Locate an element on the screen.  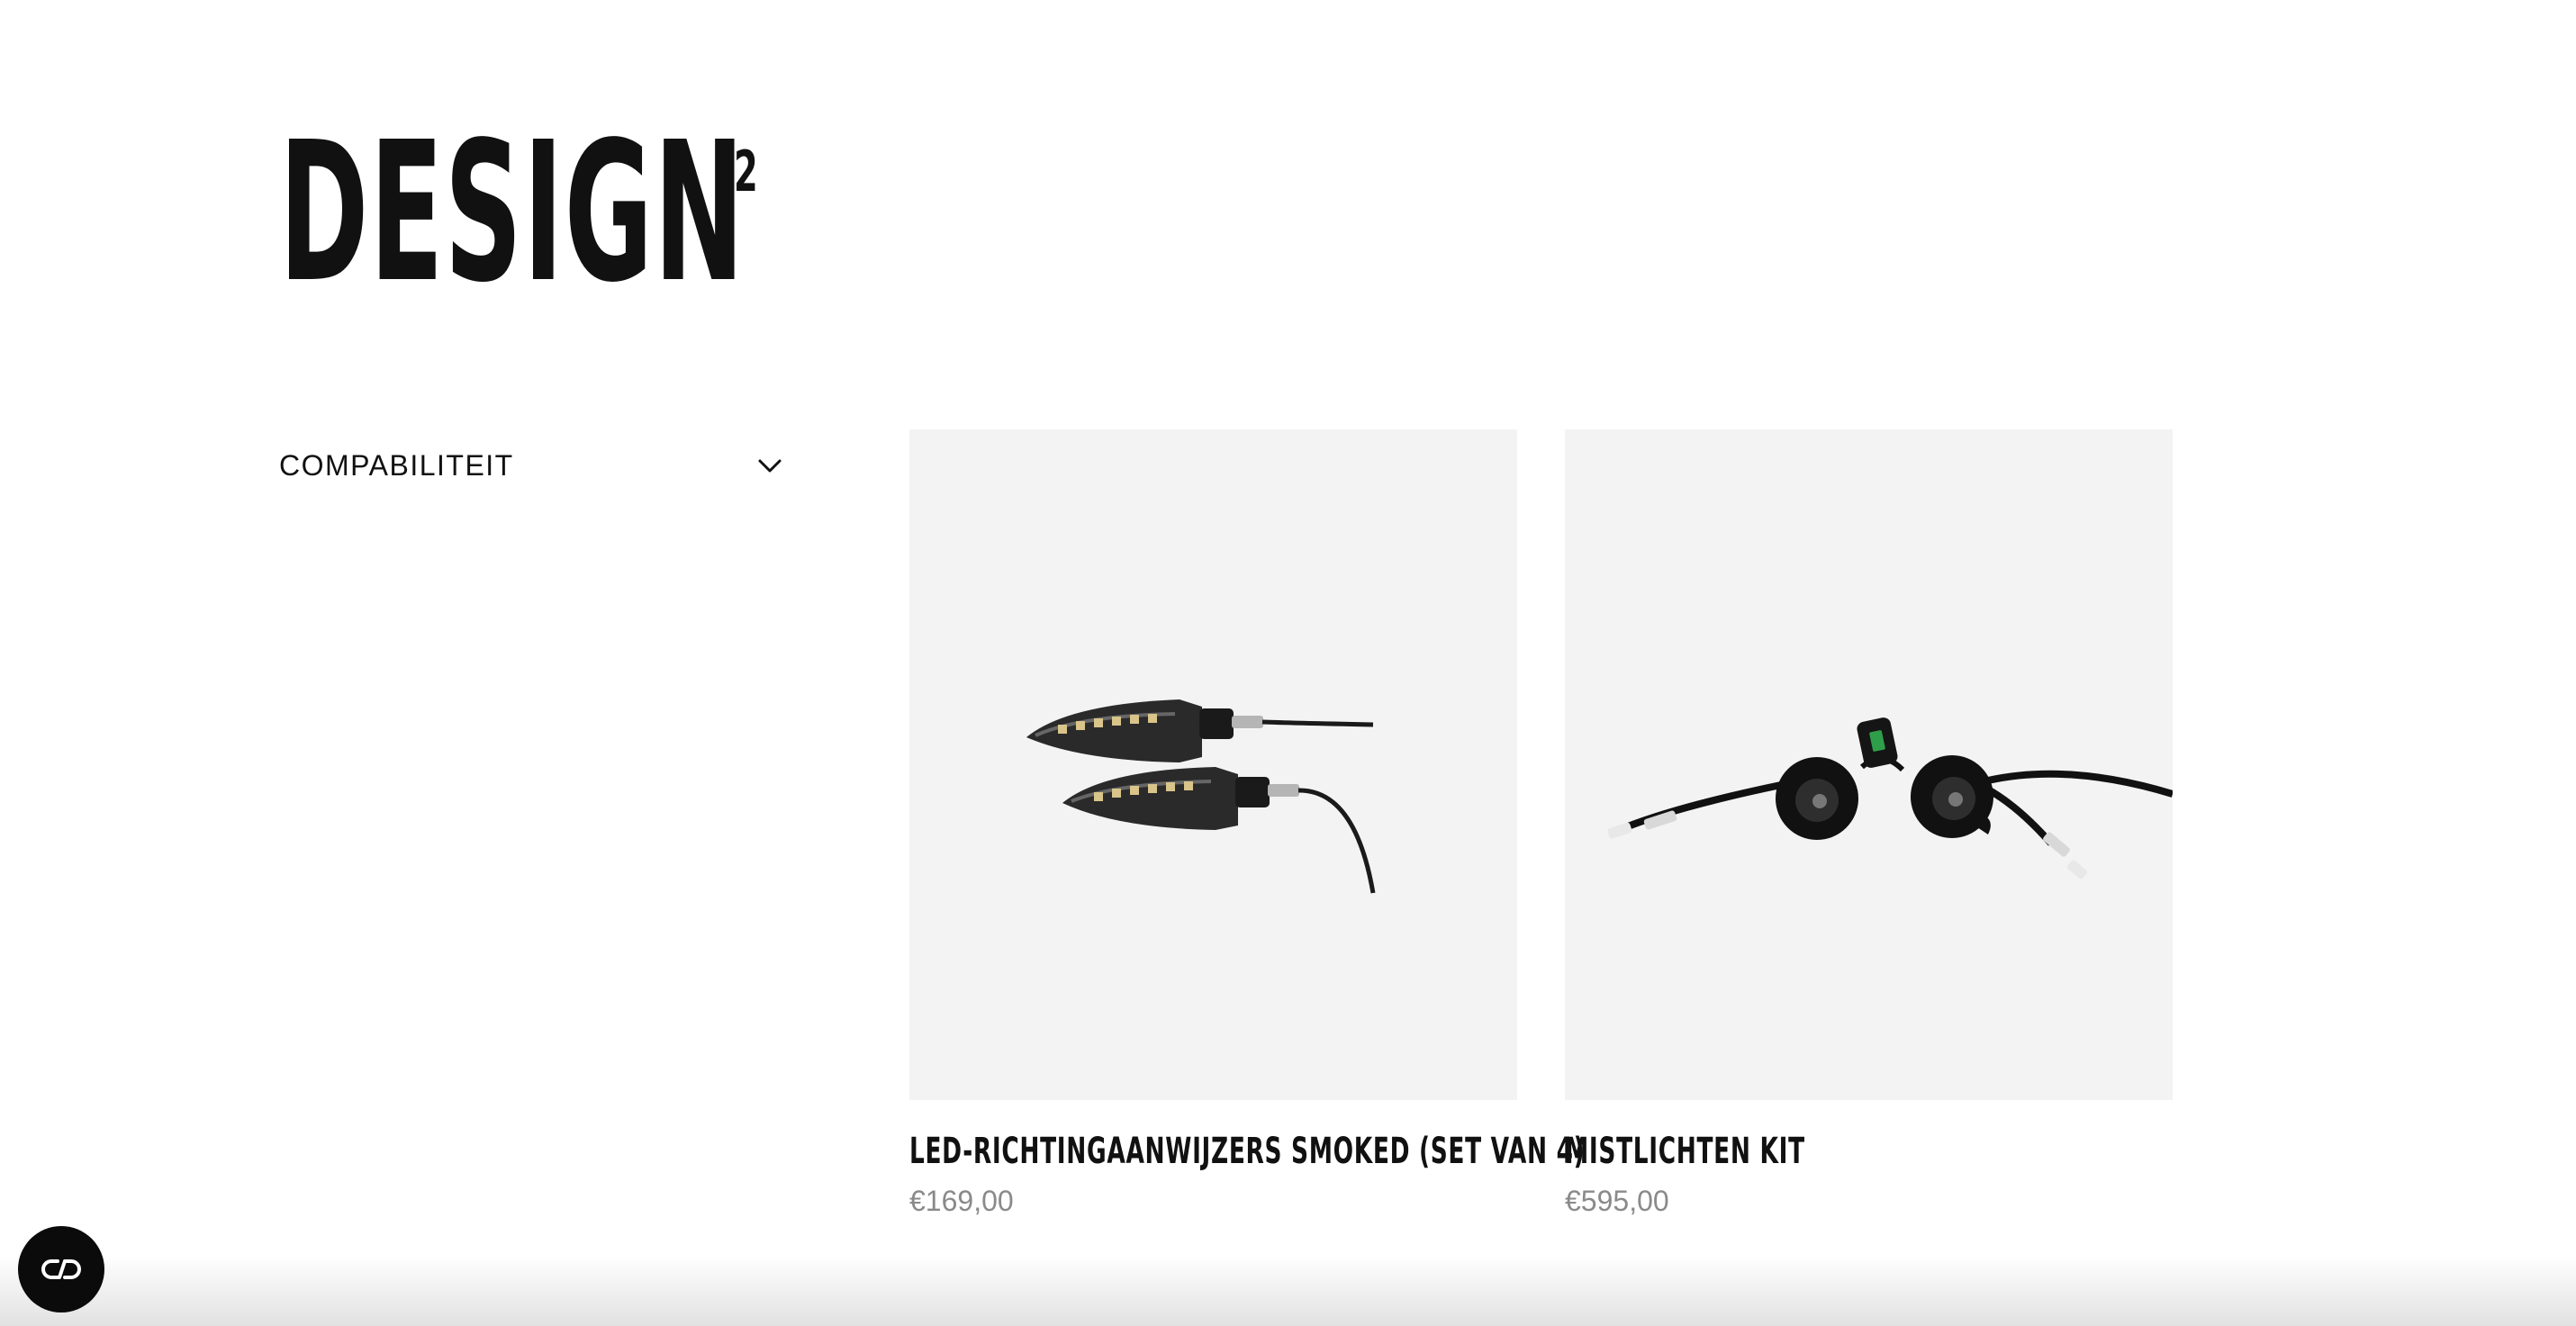
filter-compatibility-label: COMPABILITEIT is located at coordinates (396, 465).